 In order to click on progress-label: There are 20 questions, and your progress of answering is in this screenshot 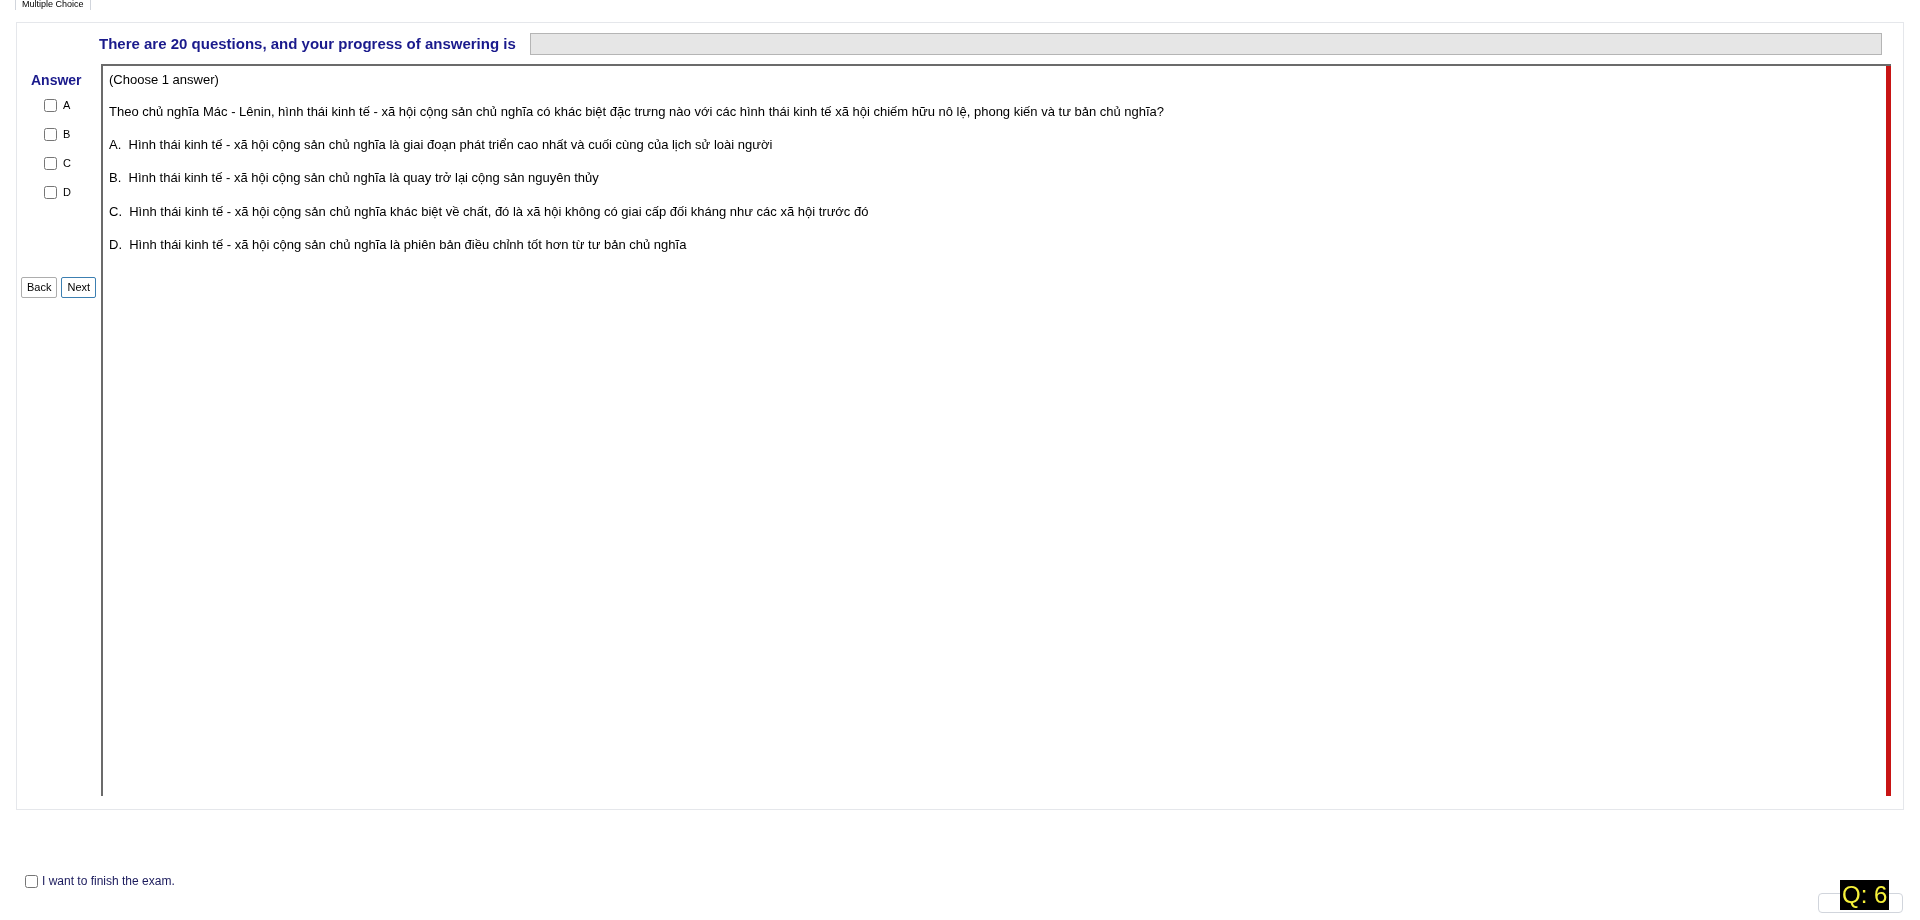, I will do `click(307, 44)`.